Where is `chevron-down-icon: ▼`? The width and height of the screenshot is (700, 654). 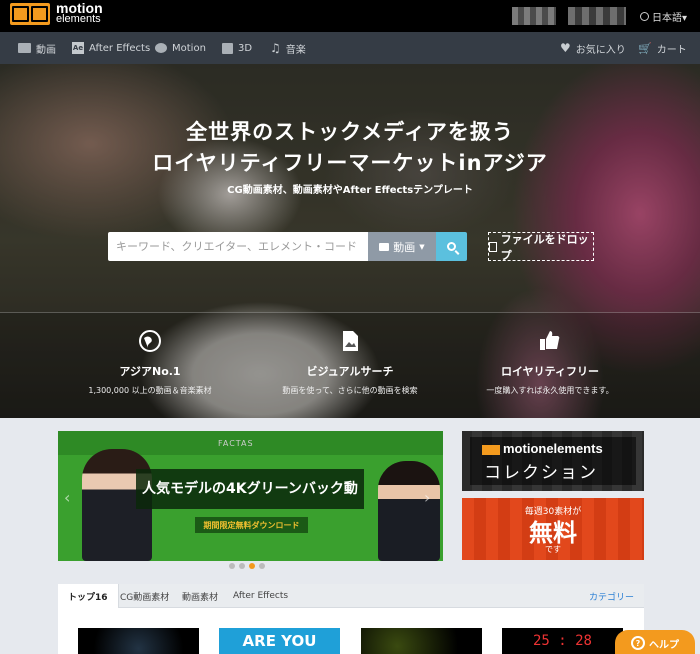 chevron-down-icon: ▼ is located at coordinates (422, 246).